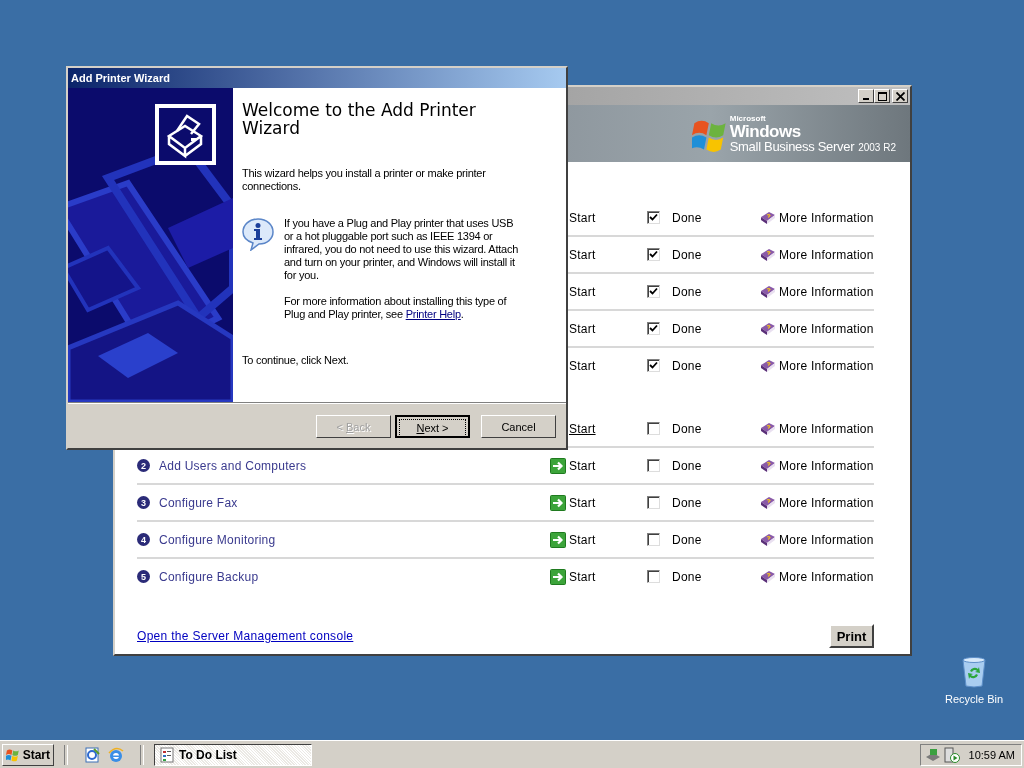 The height and width of the screenshot is (768, 1024). Describe the element at coordinates (765, 131) in the screenshot. I see `product-name: Windows` at that location.